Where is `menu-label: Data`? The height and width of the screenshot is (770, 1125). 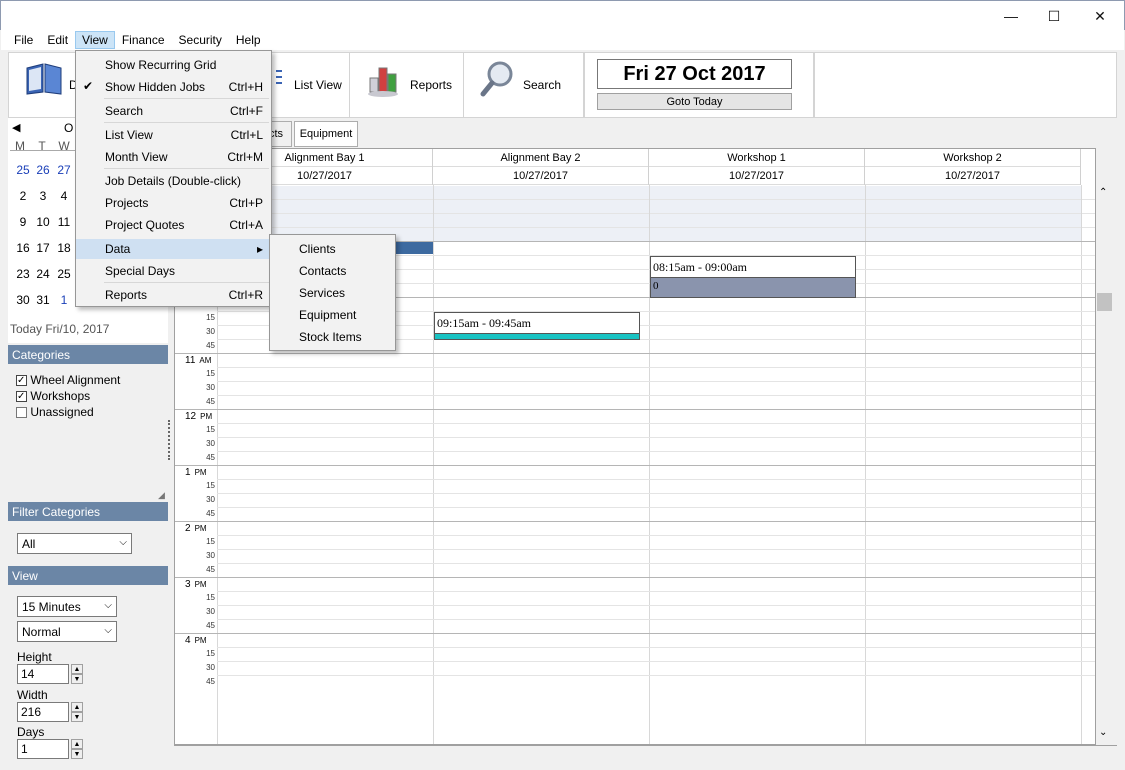
menu-label: Data is located at coordinates (118, 249).